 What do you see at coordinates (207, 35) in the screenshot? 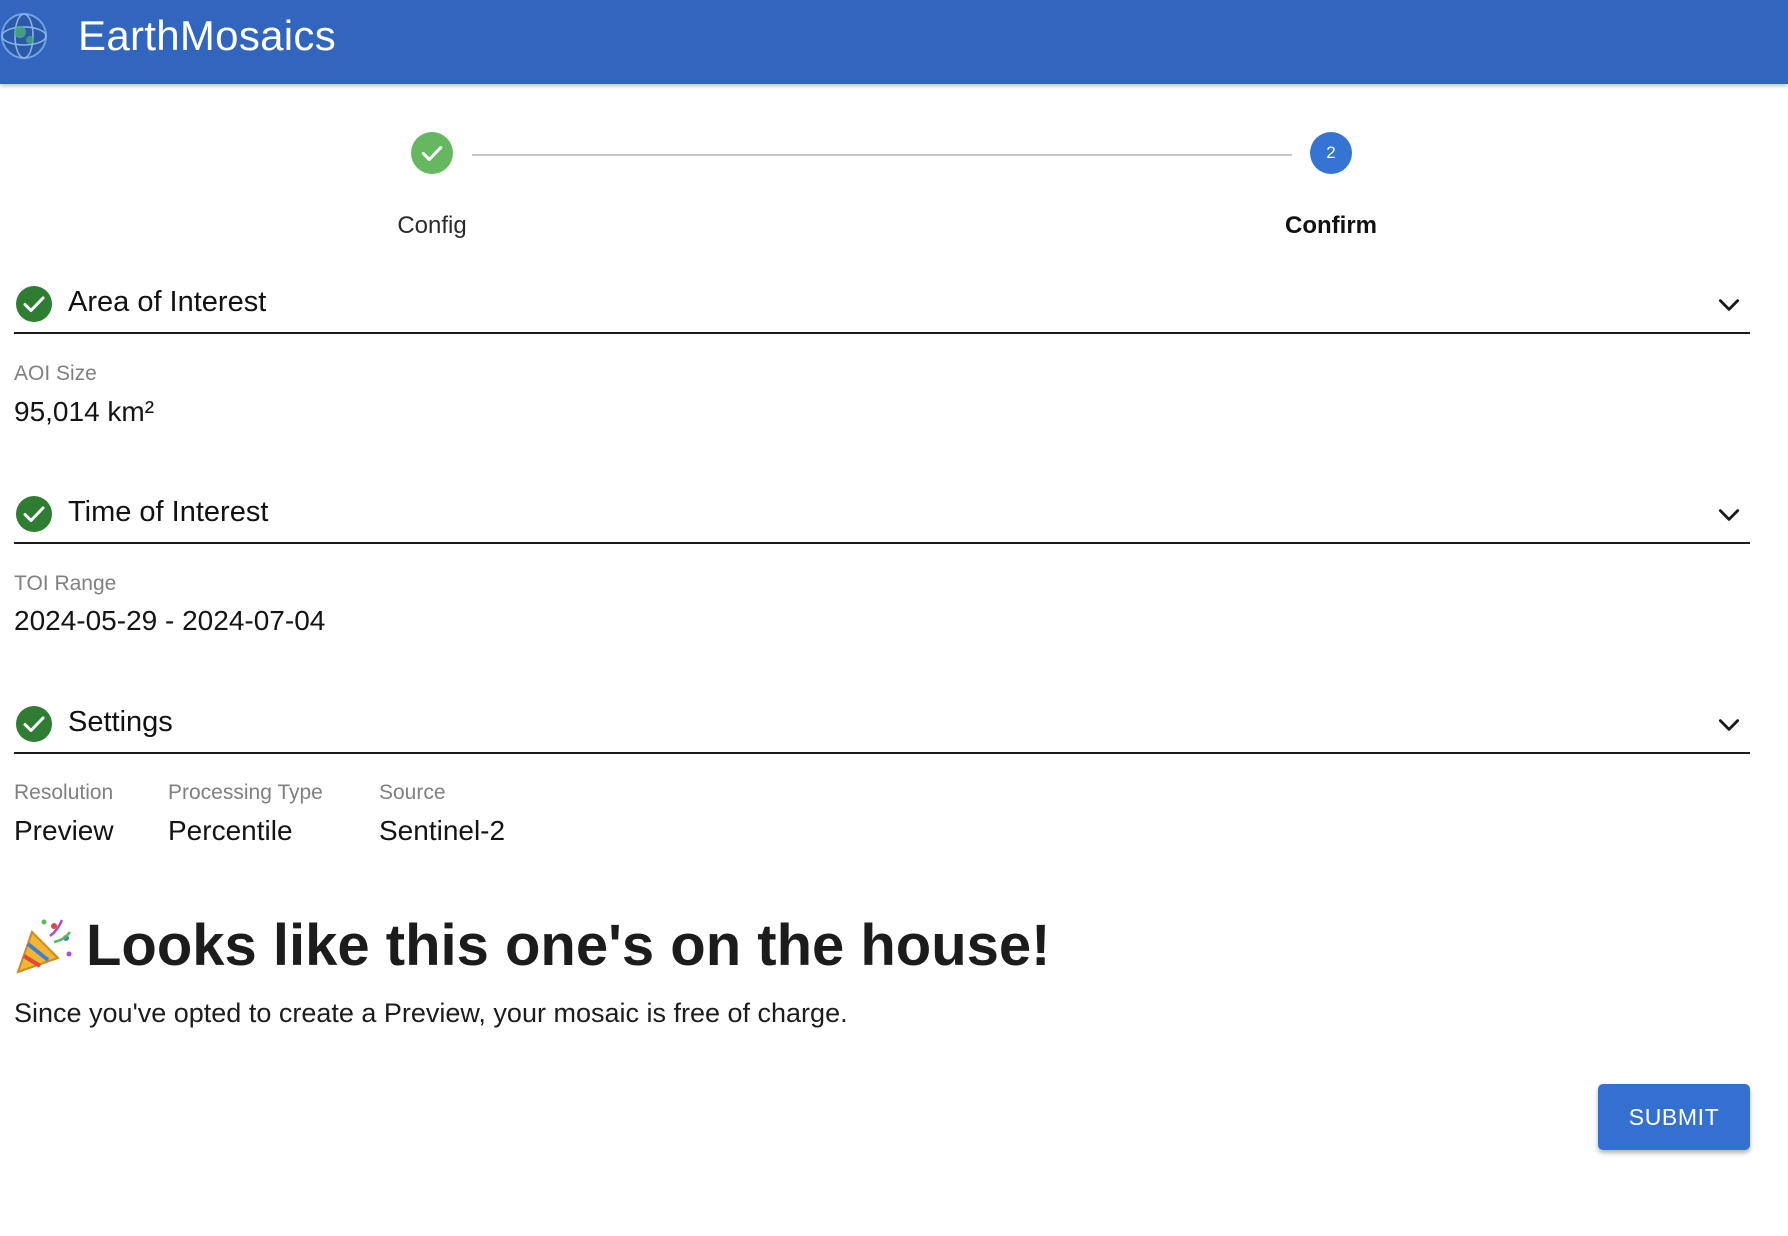
I see `app-title: EarthMosaics` at bounding box center [207, 35].